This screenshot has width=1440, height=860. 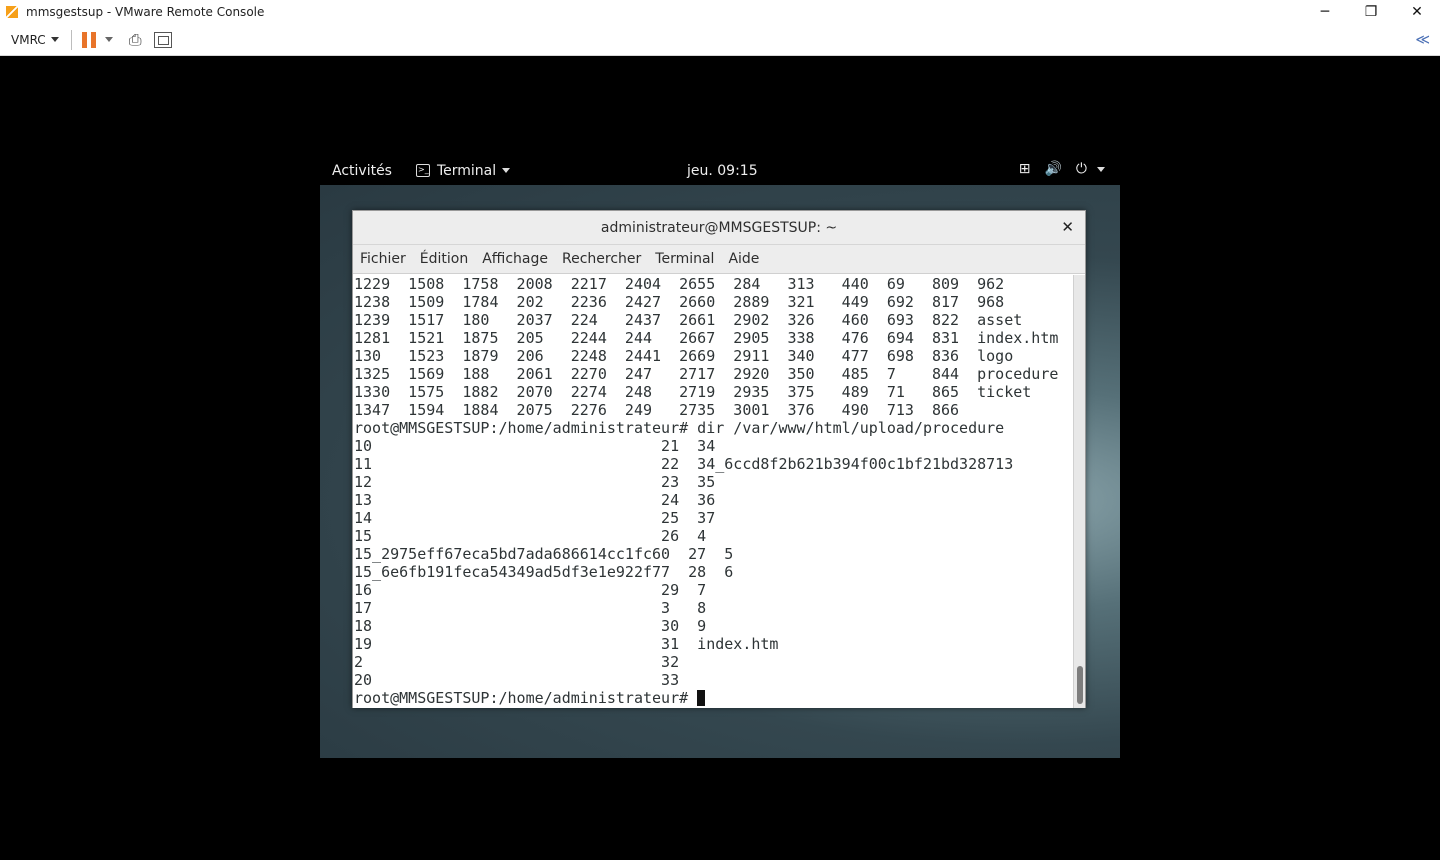 I want to click on send-ctrl-alt-del-icon: ⎙, so click(x=135, y=40).